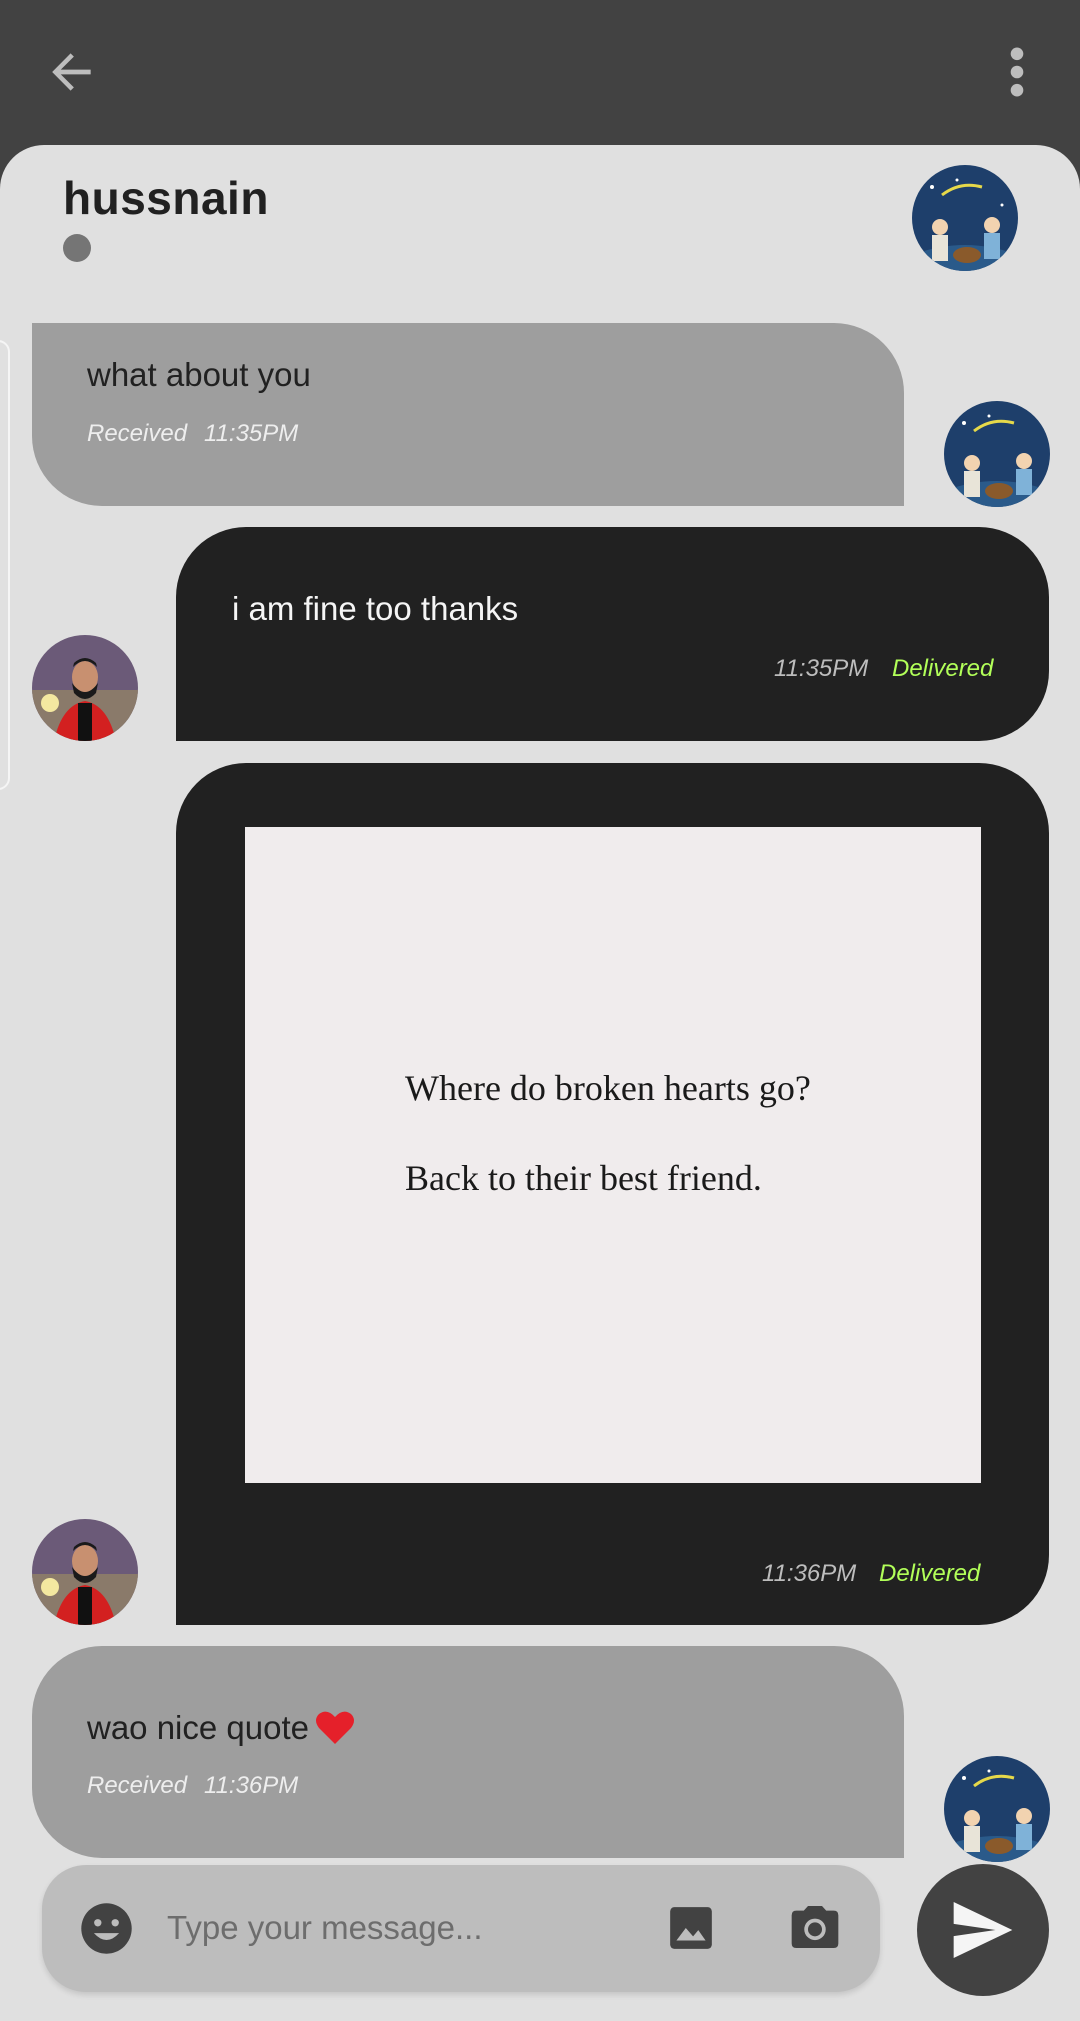  What do you see at coordinates (612, 634) in the screenshot?
I see `message-bubble-sent: i am fine too thanks 11:35PM Delivered` at bounding box center [612, 634].